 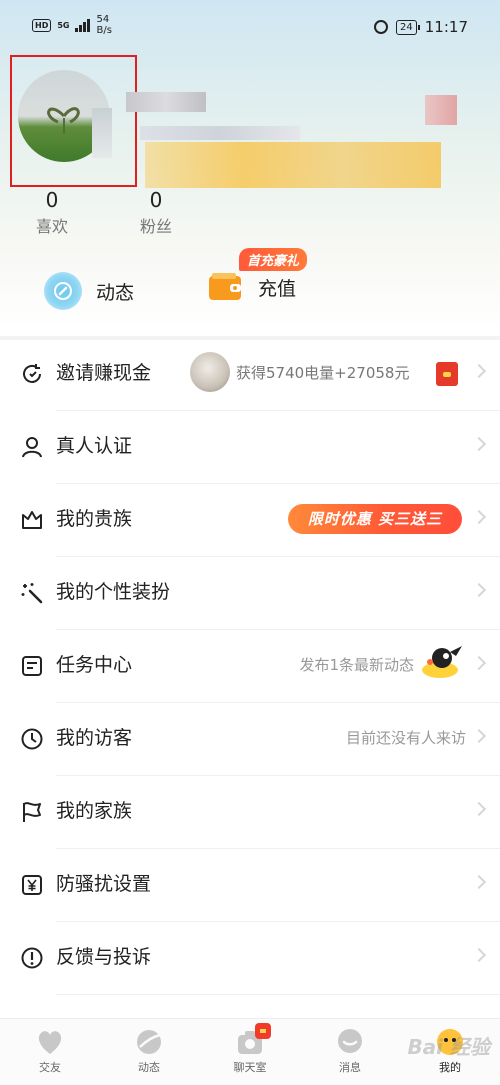 What do you see at coordinates (32, 373) in the screenshot?
I see `refresh-cash-icon` at bounding box center [32, 373].